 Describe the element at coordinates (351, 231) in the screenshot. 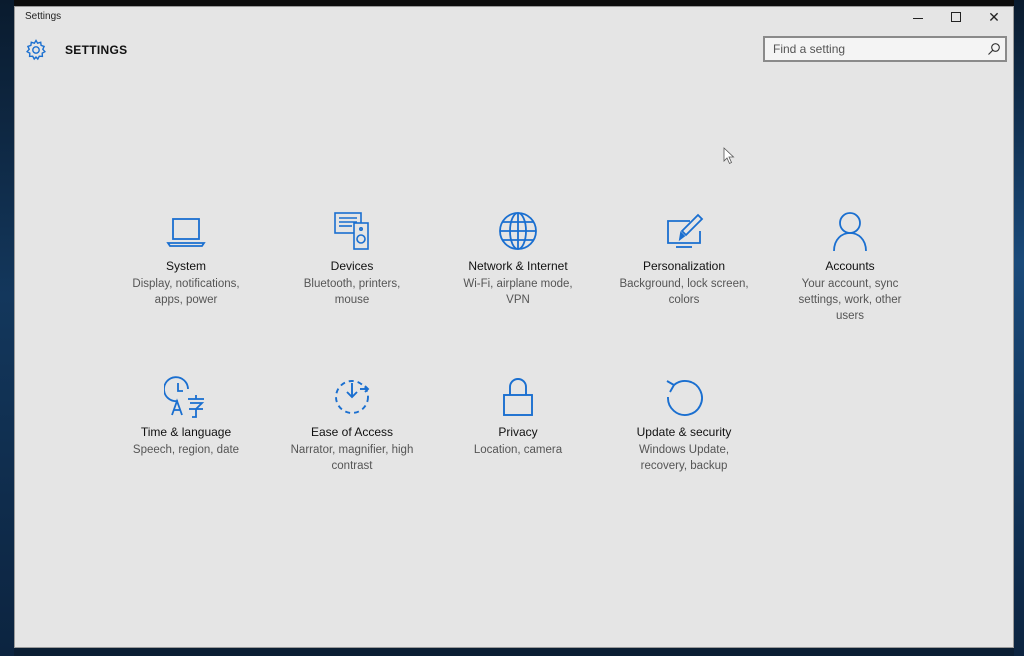

I see `devices-icon` at that location.